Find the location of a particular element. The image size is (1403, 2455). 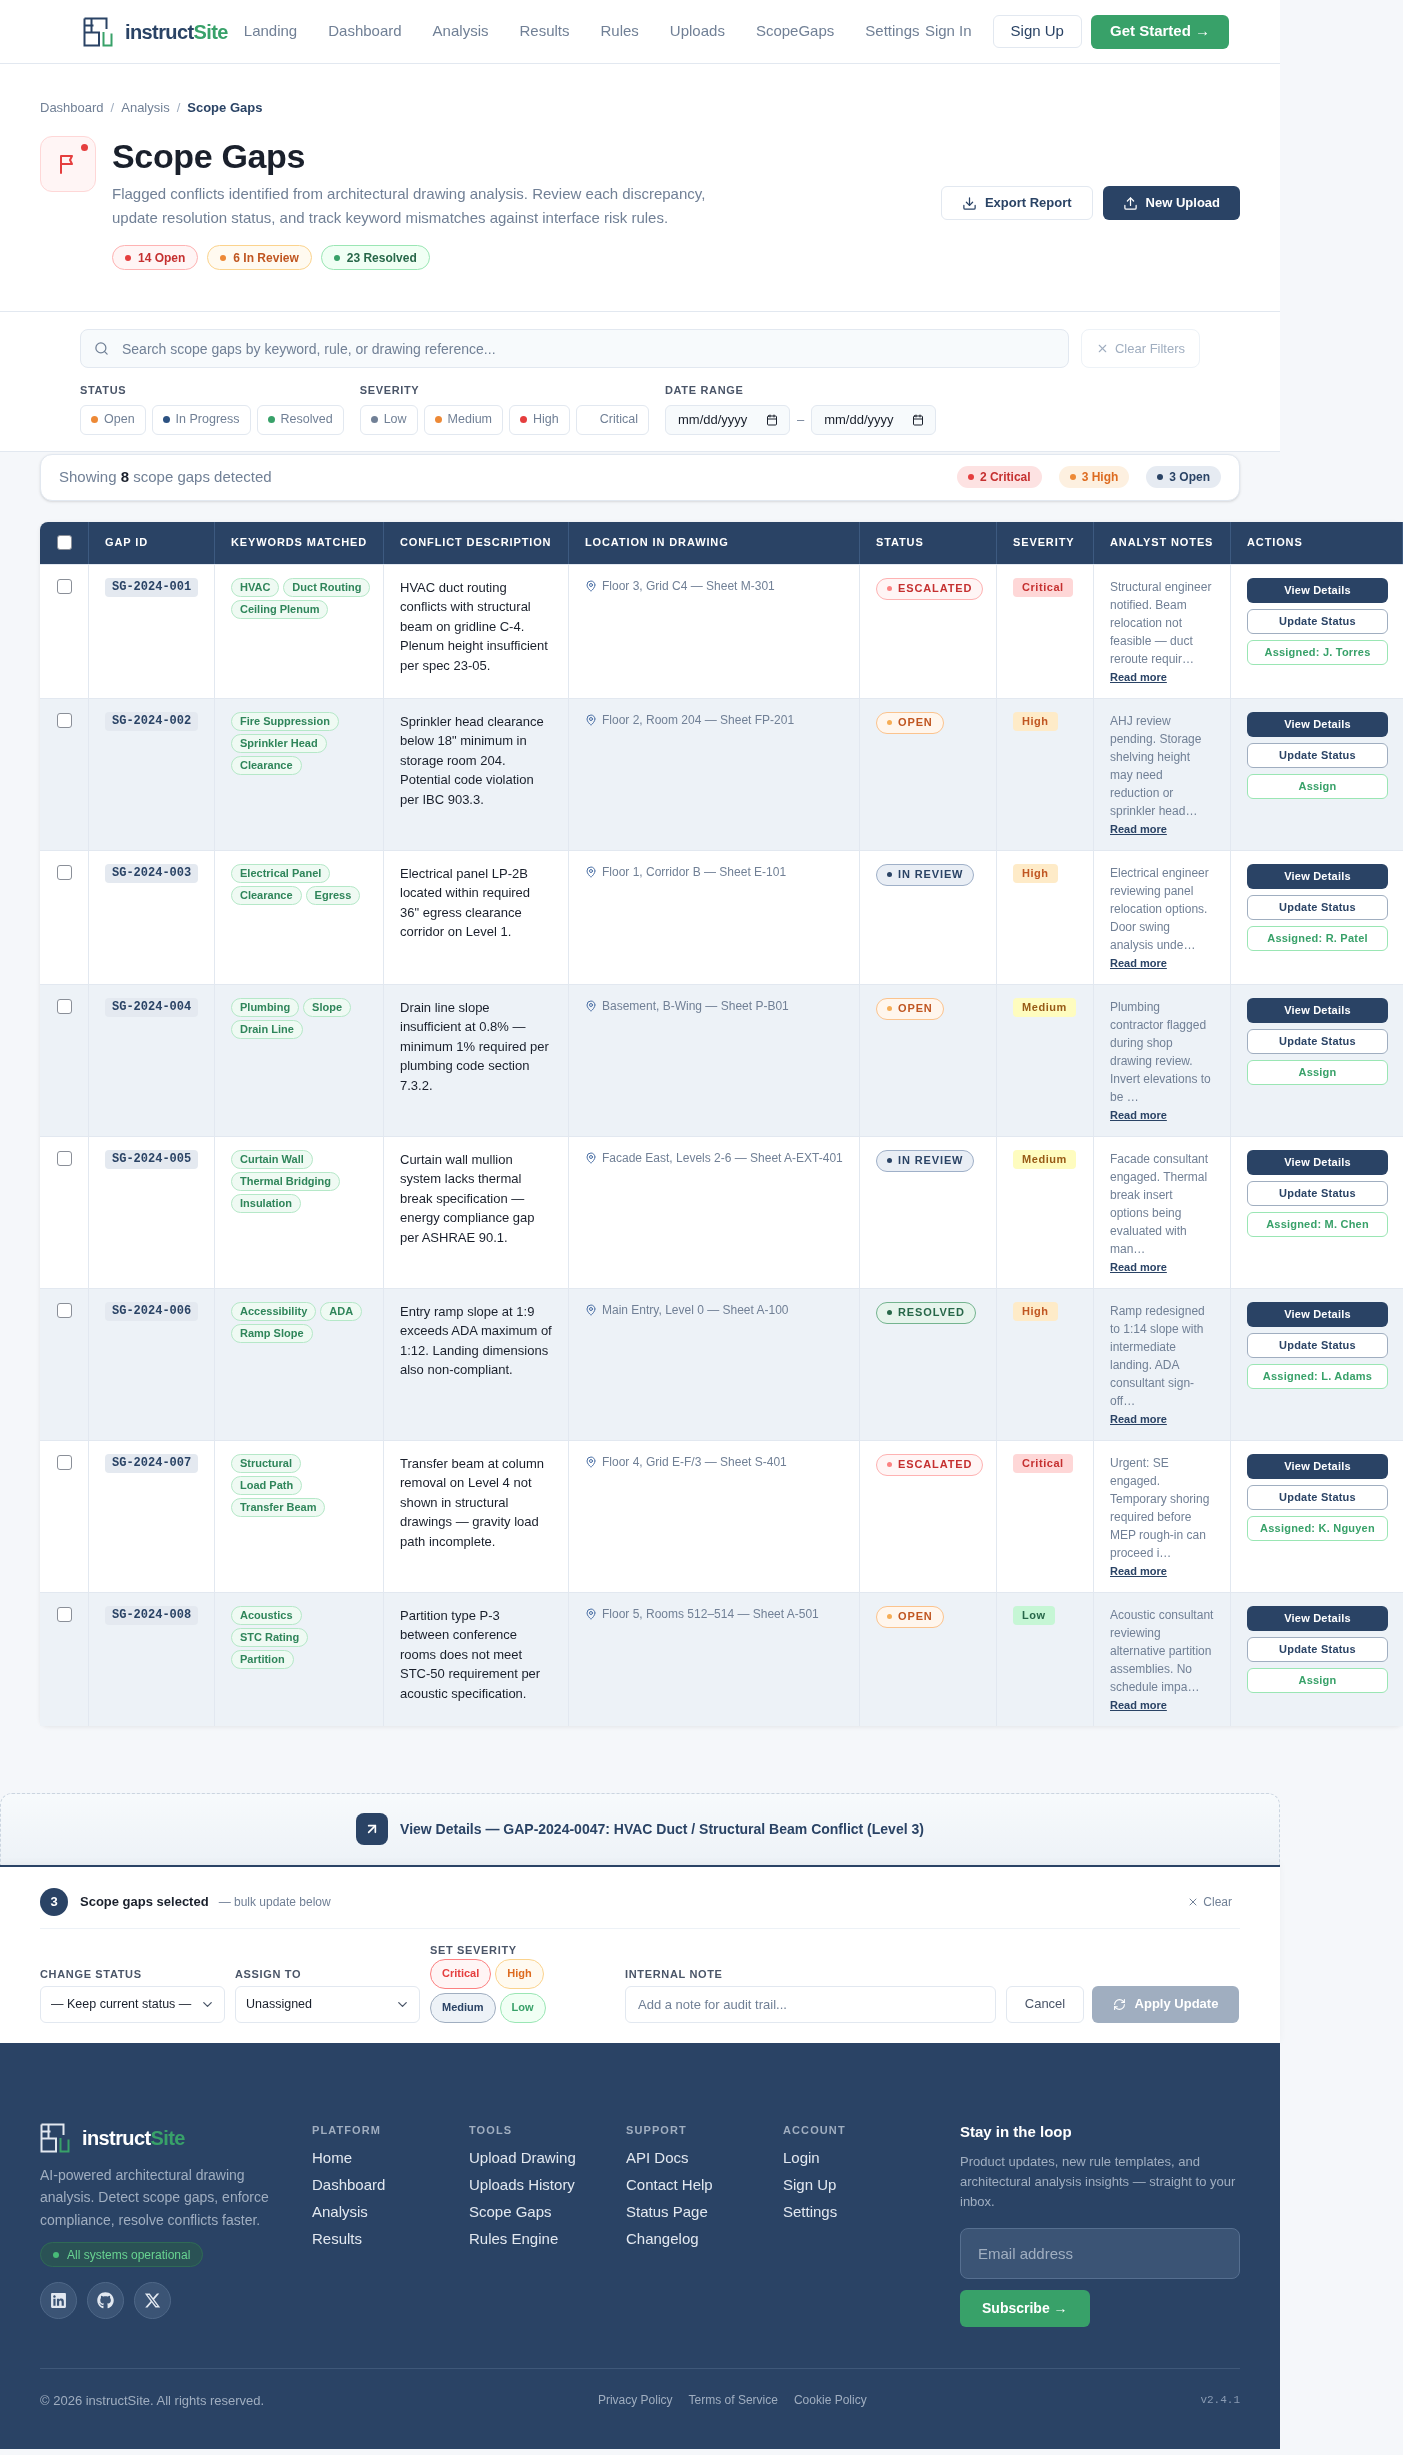

footer-link: Status Page is located at coordinates (667, 2211).